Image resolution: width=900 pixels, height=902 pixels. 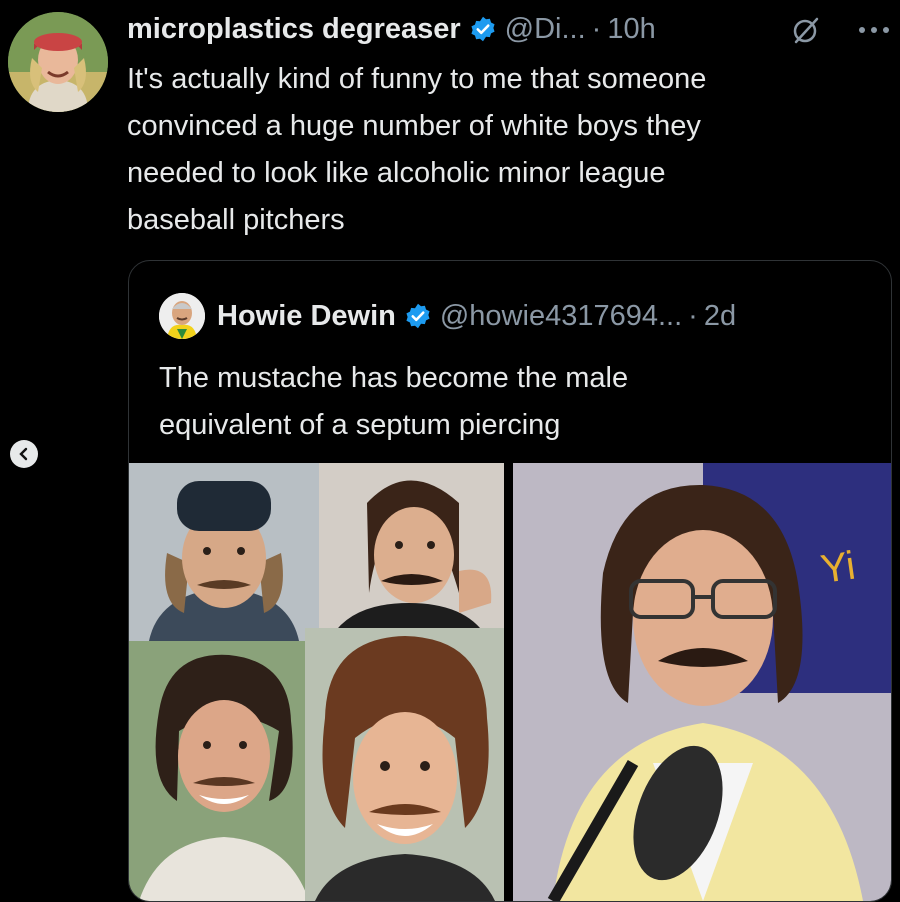 What do you see at coordinates (394, 378) in the screenshot?
I see `quoted-text-line: The mustache has become the male` at bounding box center [394, 378].